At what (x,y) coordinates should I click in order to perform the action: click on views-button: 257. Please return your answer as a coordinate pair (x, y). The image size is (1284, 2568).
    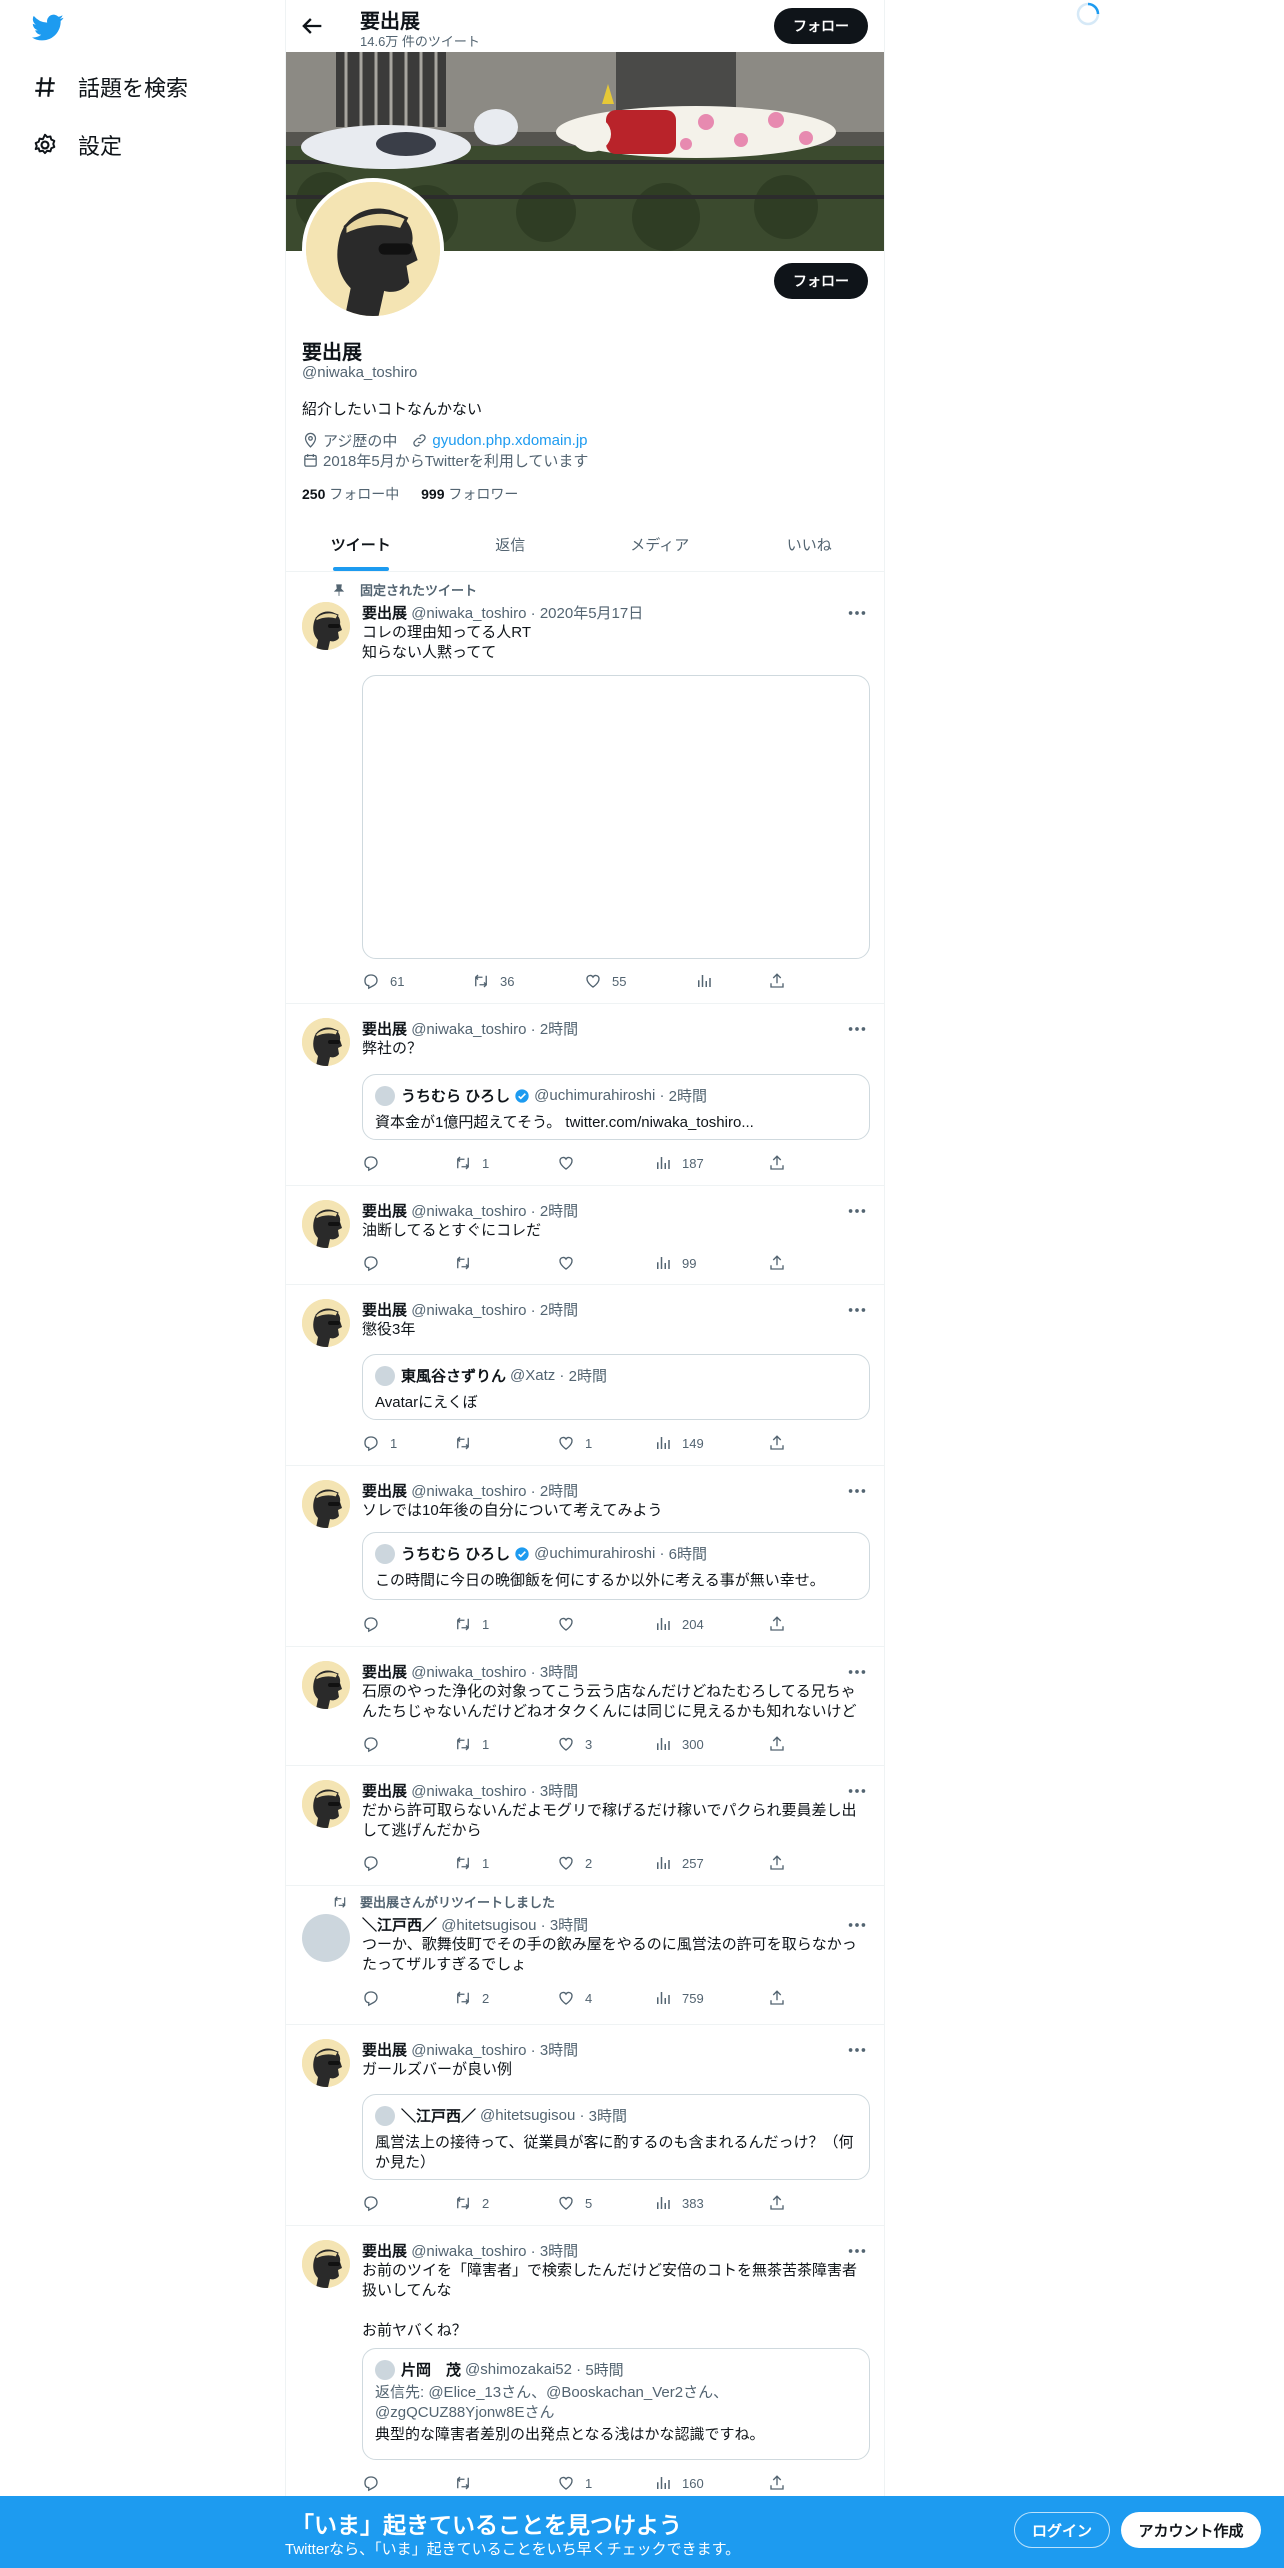
    Looking at the image, I should click on (679, 1863).